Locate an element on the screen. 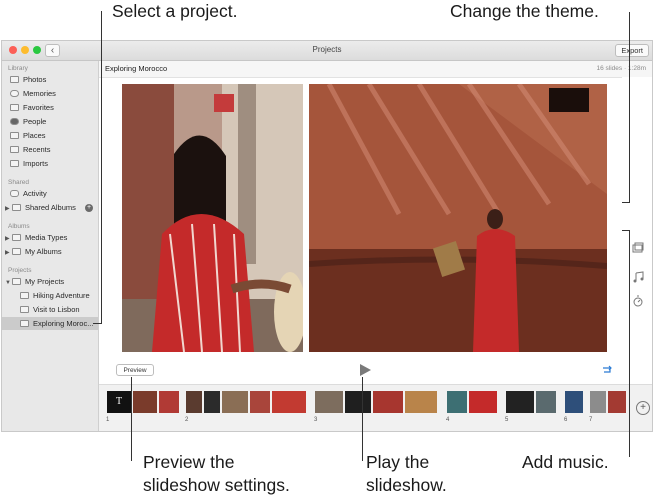  project-header: Exploring Morocco 16 slides · 1:28m is located at coordinates (375, 69).